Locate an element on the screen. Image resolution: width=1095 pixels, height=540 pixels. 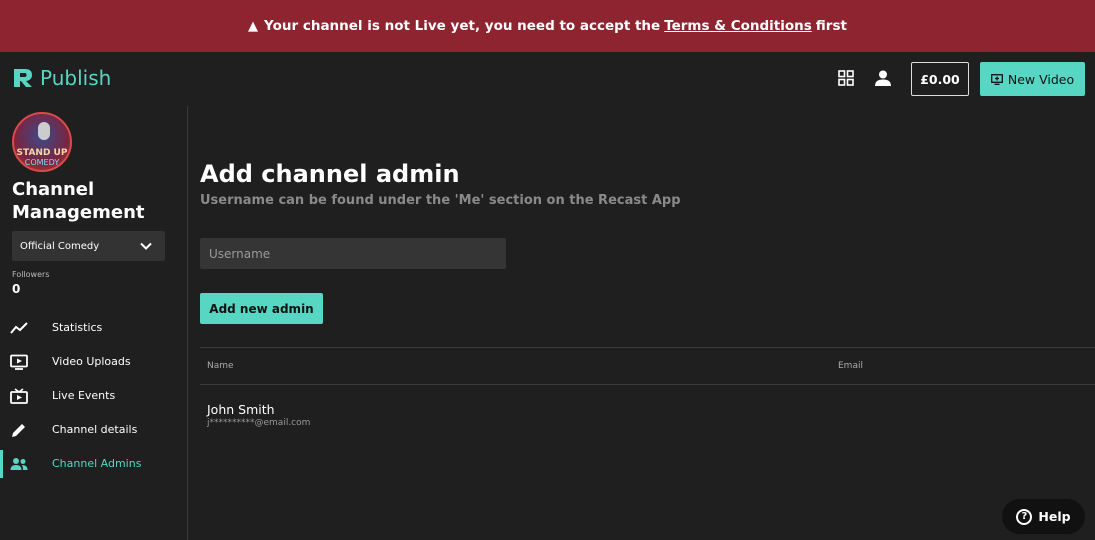
sidebar-item-label: Video Uploads is located at coordinates (91, 361).